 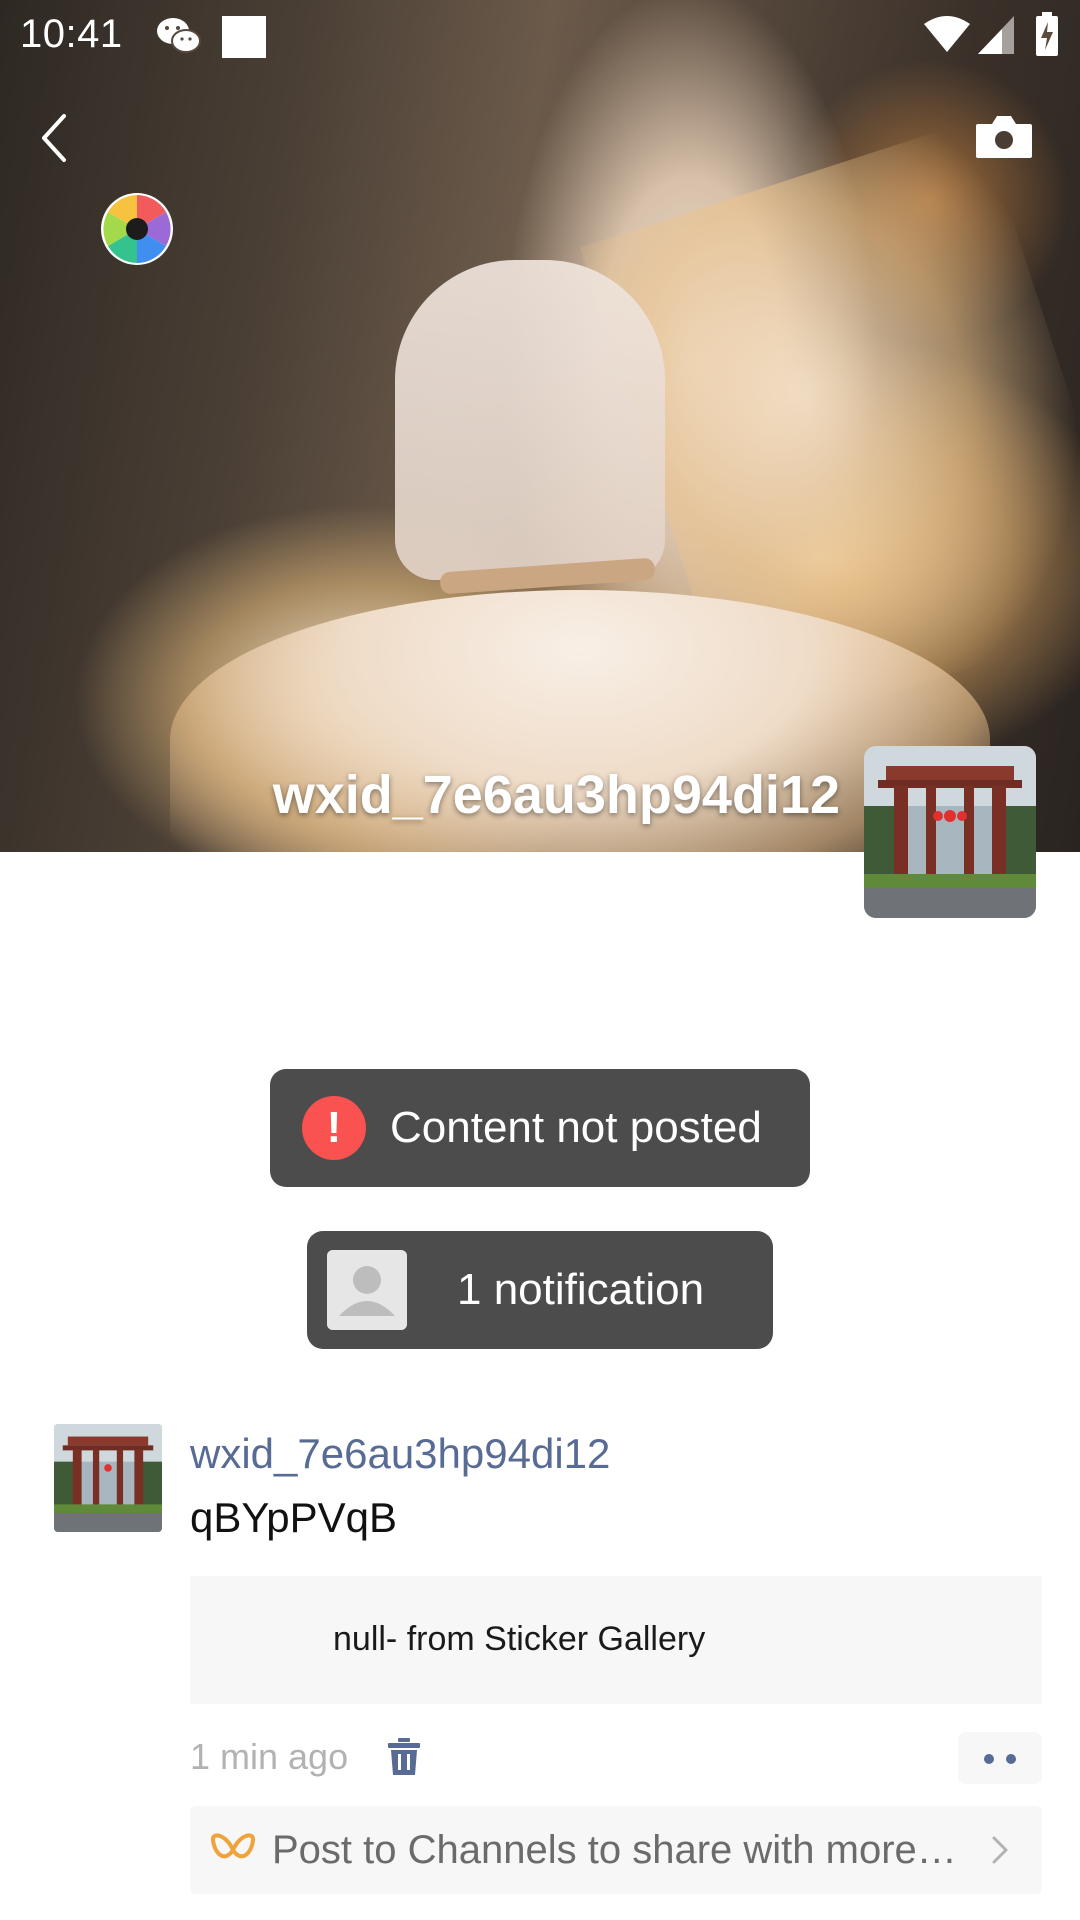 I want to click on aperture-icon, so click(x=137, y=229).